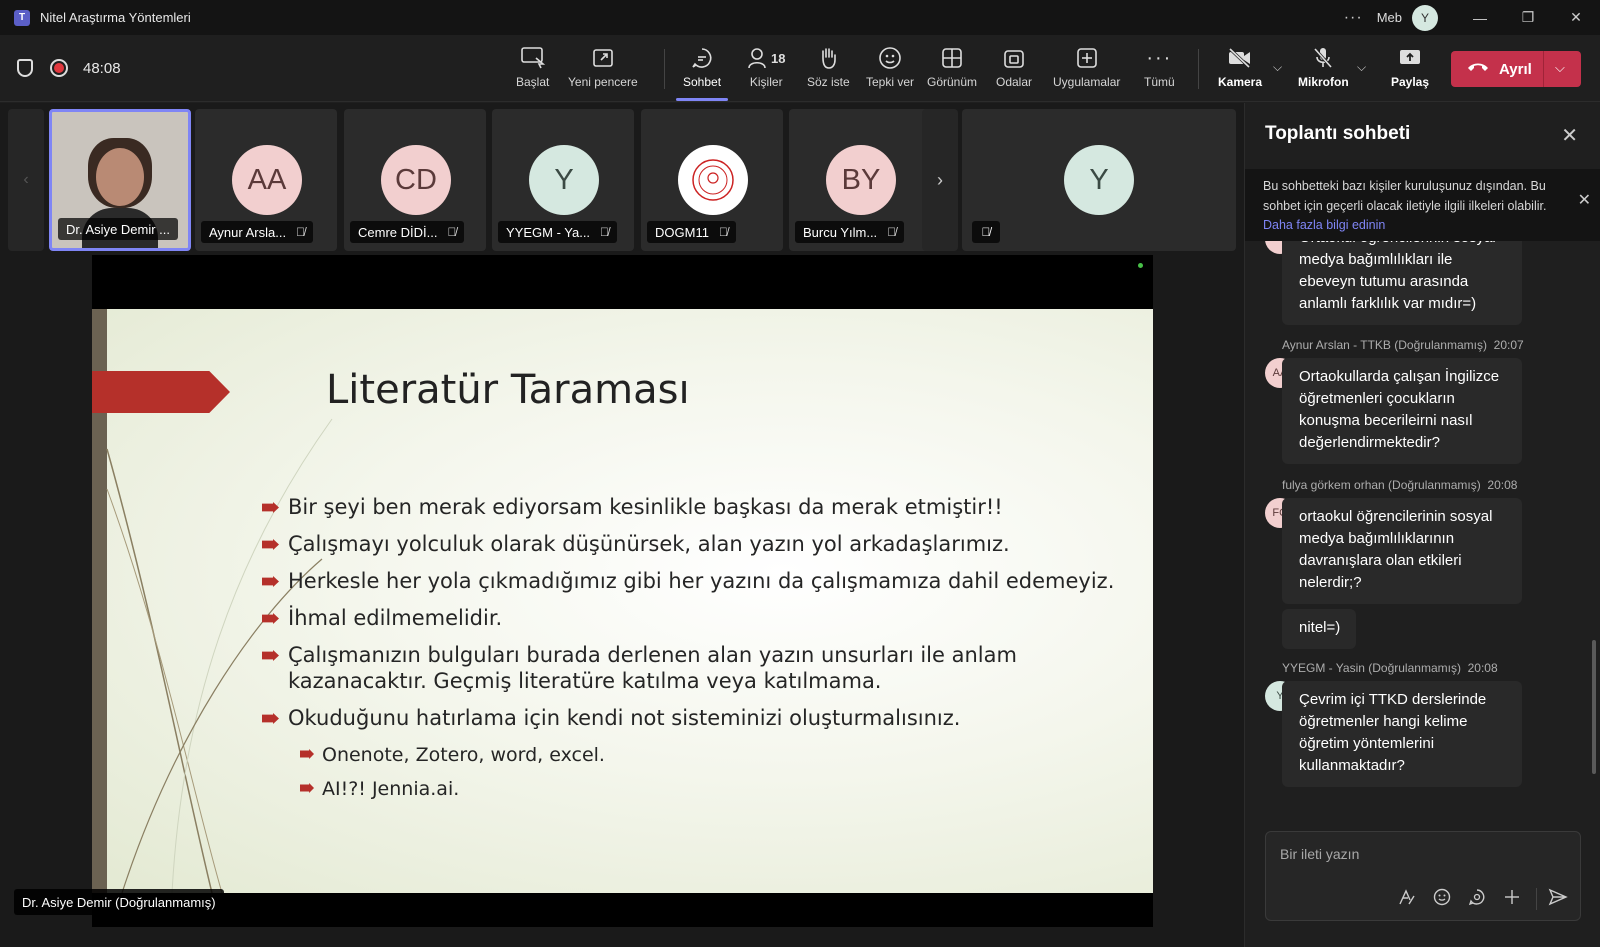 This screenshot has height=947, width=1600. I want to click on participant-tile: AA Aynur Arsla... 🎙̸, so click(266, 180).